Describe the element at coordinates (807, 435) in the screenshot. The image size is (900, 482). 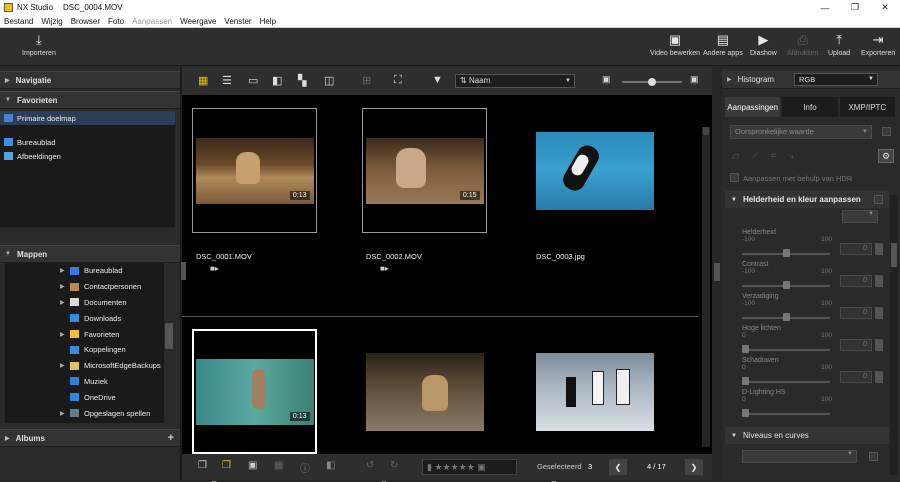
I see `levels-section-header: ▼ Niveaus en curves` at that location.